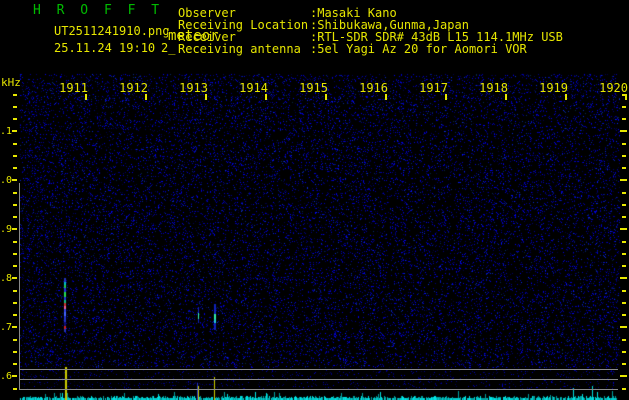 This screenshot has width=629, height=400. Describe the element at coordinates (553, 88) in the screenshot. I see `time-label: 1919` at that location.